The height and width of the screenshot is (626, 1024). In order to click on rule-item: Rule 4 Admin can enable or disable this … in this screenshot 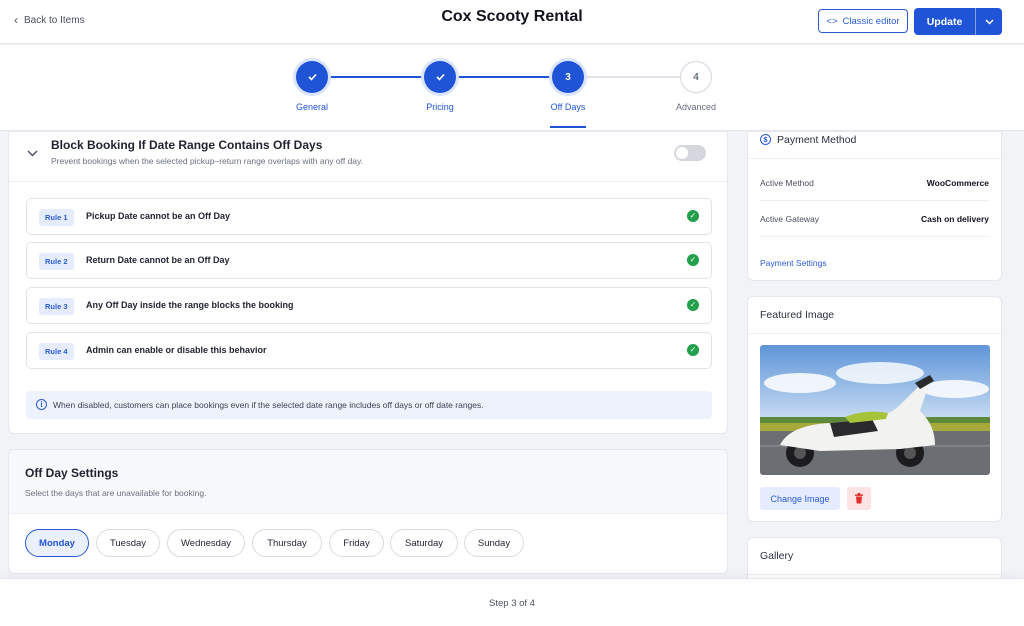, I will do `click(369, 350)`.